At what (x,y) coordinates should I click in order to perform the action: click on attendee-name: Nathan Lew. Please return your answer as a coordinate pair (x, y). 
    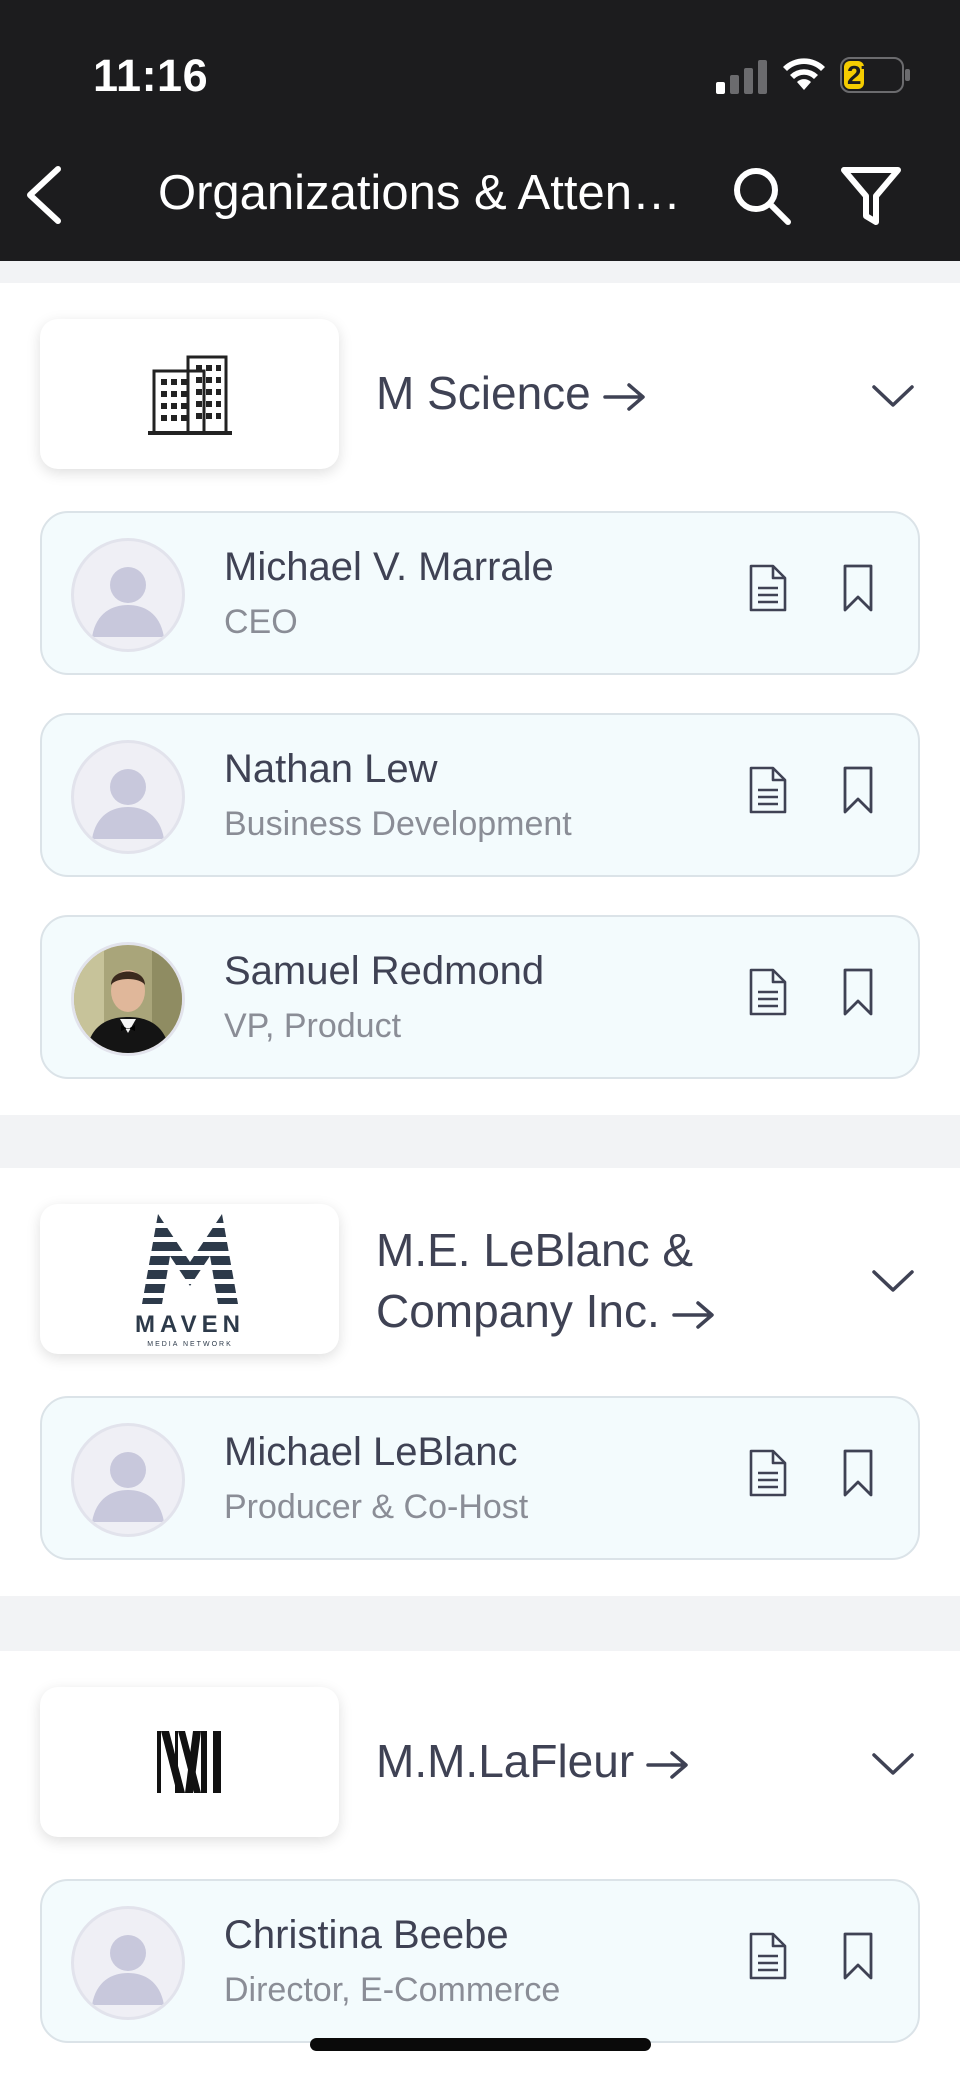
    Looking at the image, I should click on (331, 769).